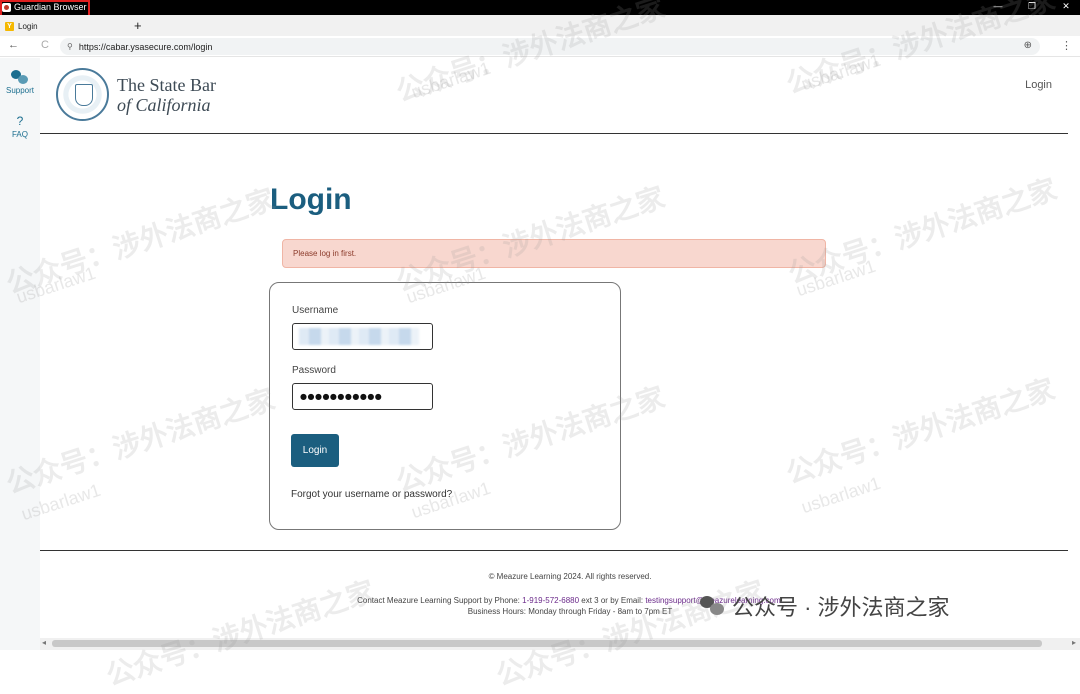 This screenshot has width=1080, height=694. What do you see at coordinates (166, 85) in the screenshot?
I see `brand-name-line1: The State Bar` at bounding box center [166, 85].